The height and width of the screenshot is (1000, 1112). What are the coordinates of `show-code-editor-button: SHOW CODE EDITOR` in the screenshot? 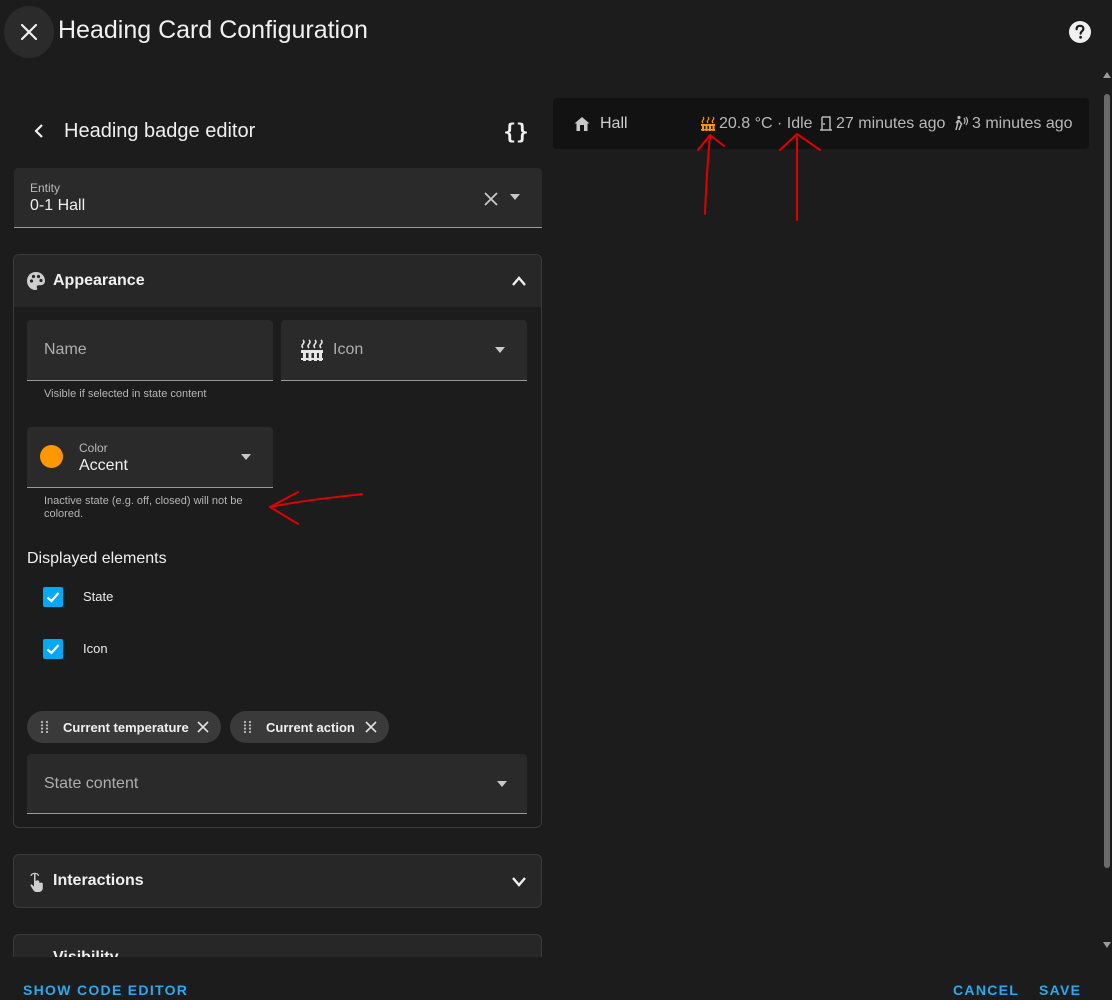 It's located at (105, 990).